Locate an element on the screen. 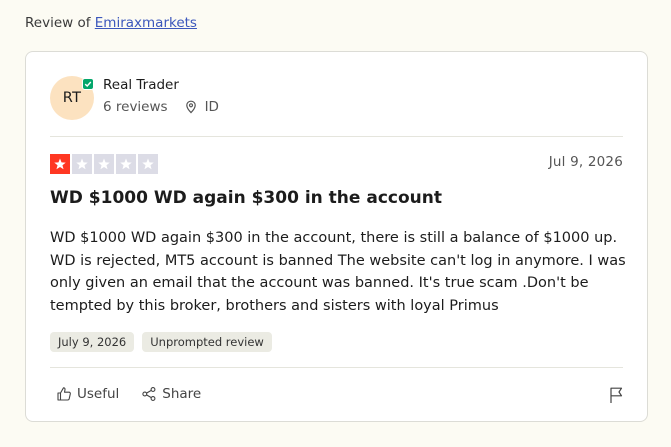  useful-label: Useful is located at coordinates (98, 394).